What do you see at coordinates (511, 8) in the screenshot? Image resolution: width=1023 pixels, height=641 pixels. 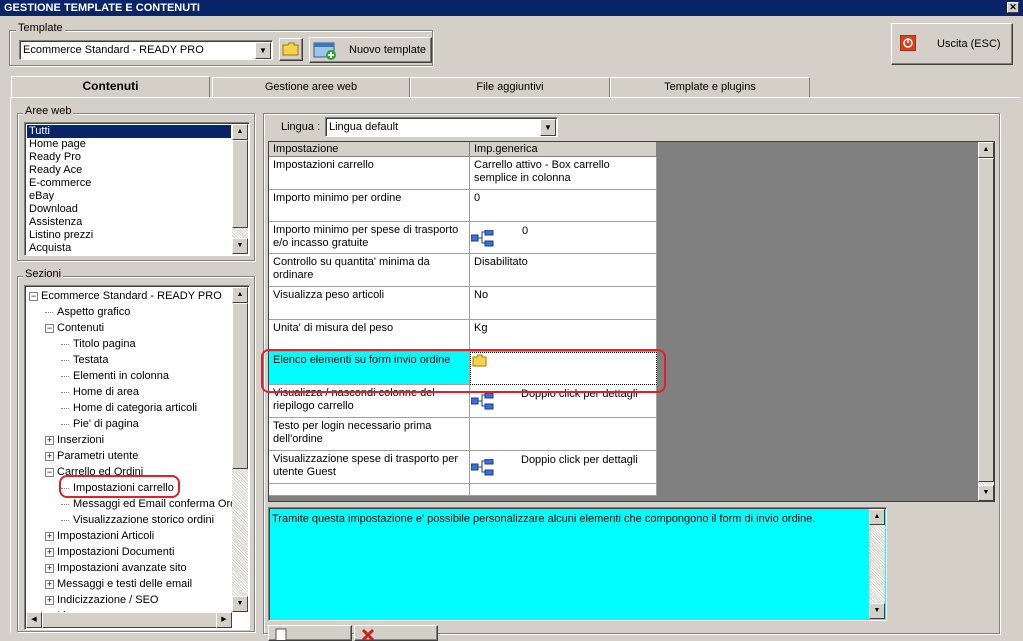 I see `window-title: GESTIONE TEMPLATE E CONTENUTI` at bounding box center [511, 8].